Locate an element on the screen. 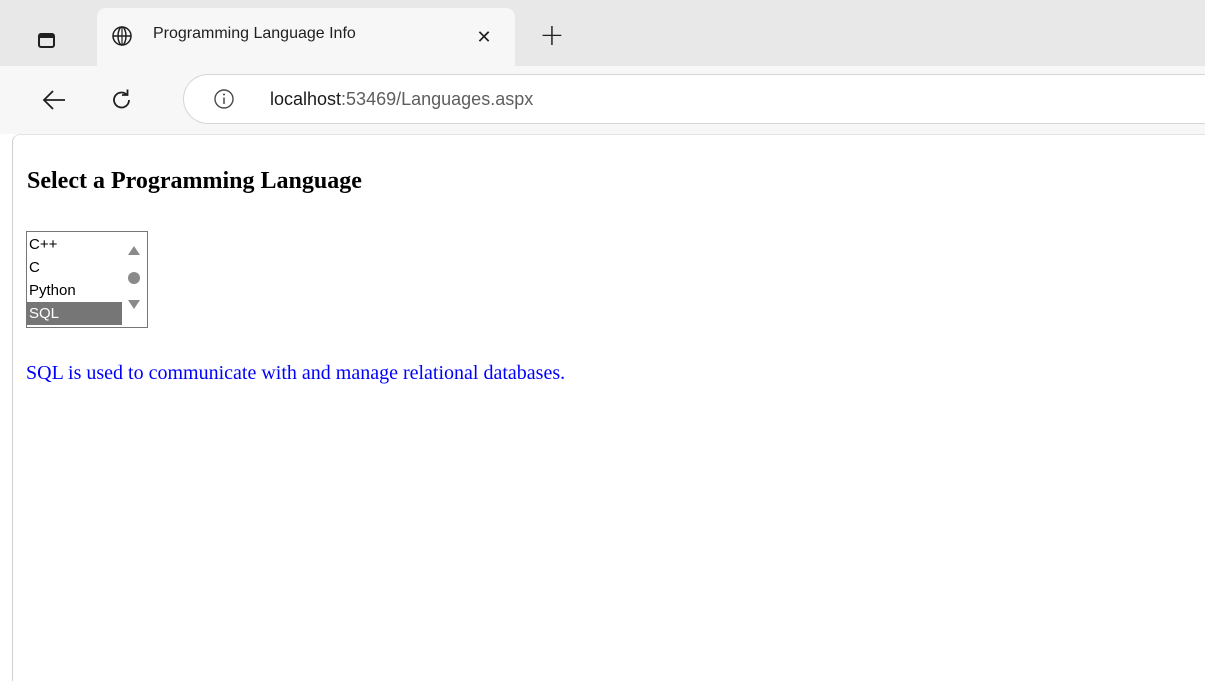 This screenshot has width=1205, height=681. listbox-options: C++ C Python SQL is located at coordinates (74, 279).